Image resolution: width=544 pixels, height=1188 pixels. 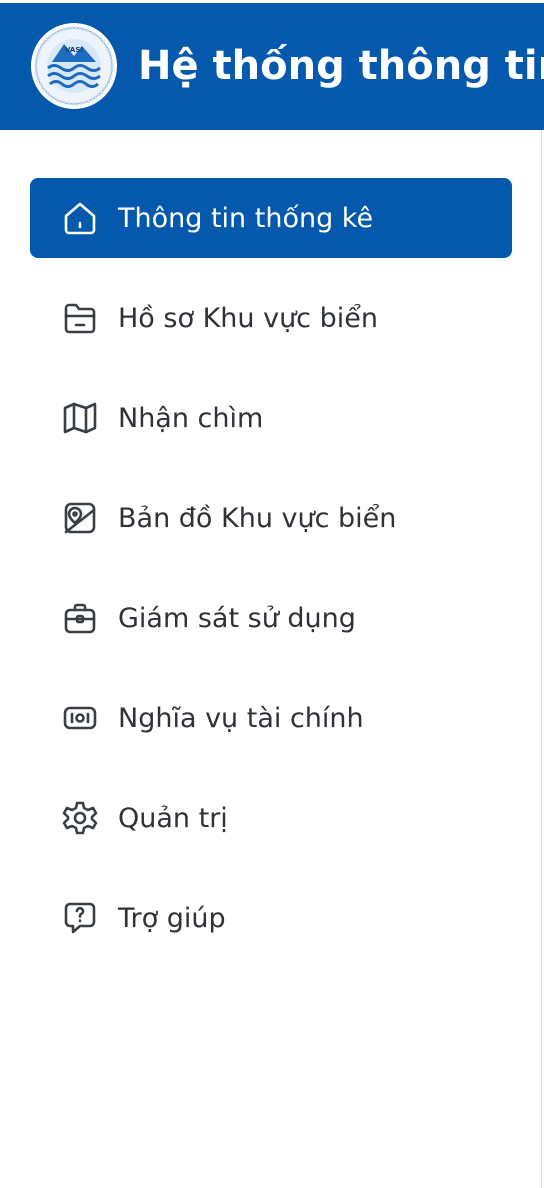 I want to click on sidebar-item-label: Thông tin thống kê, so click(x=246, y=218).